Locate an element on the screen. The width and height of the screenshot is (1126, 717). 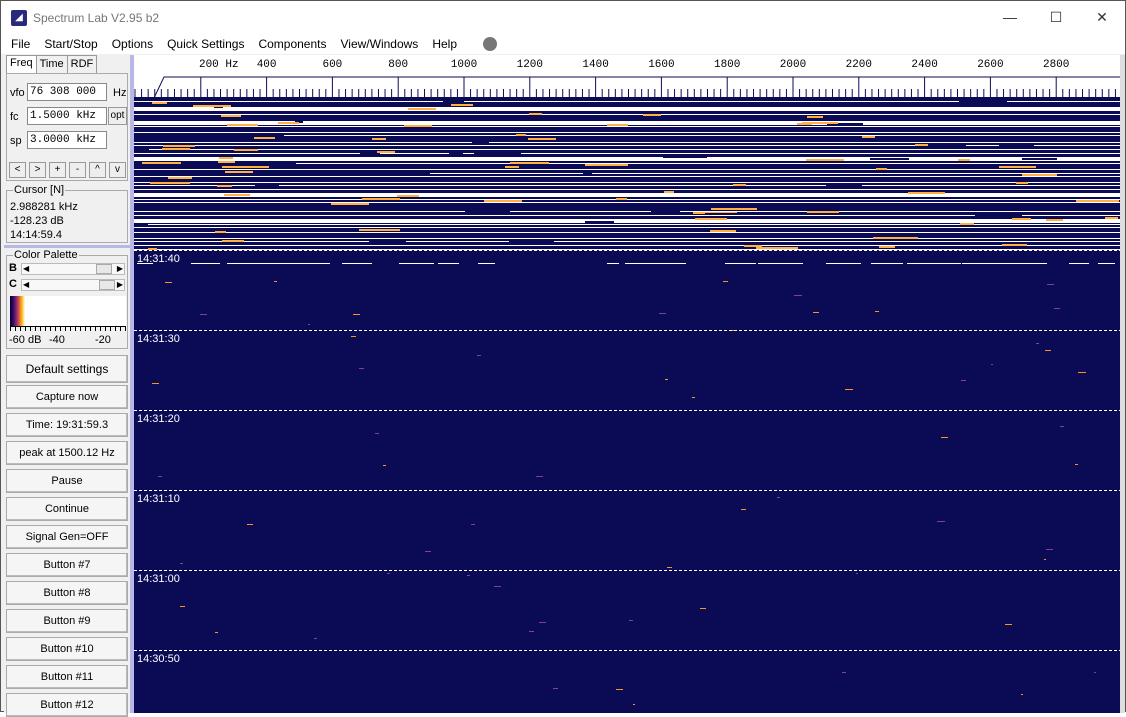
scrollbar is located at coordinates (1122, 384).